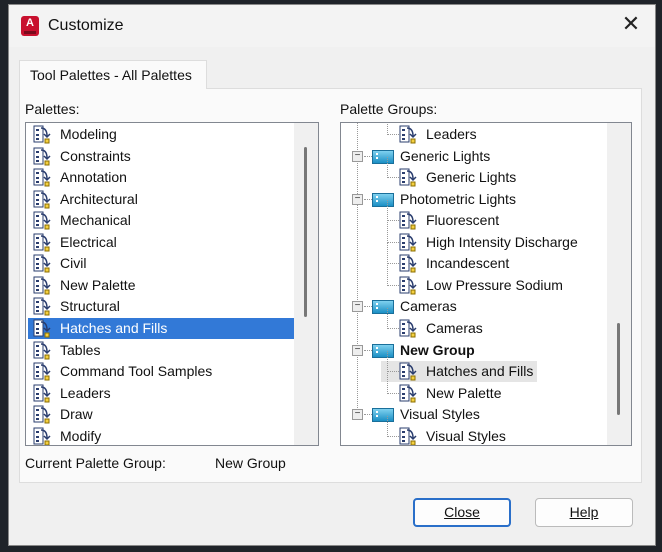  Describe the element at coordinates (161, 220) in the screenshot. I see `palette-item: Mechanical` at that location.